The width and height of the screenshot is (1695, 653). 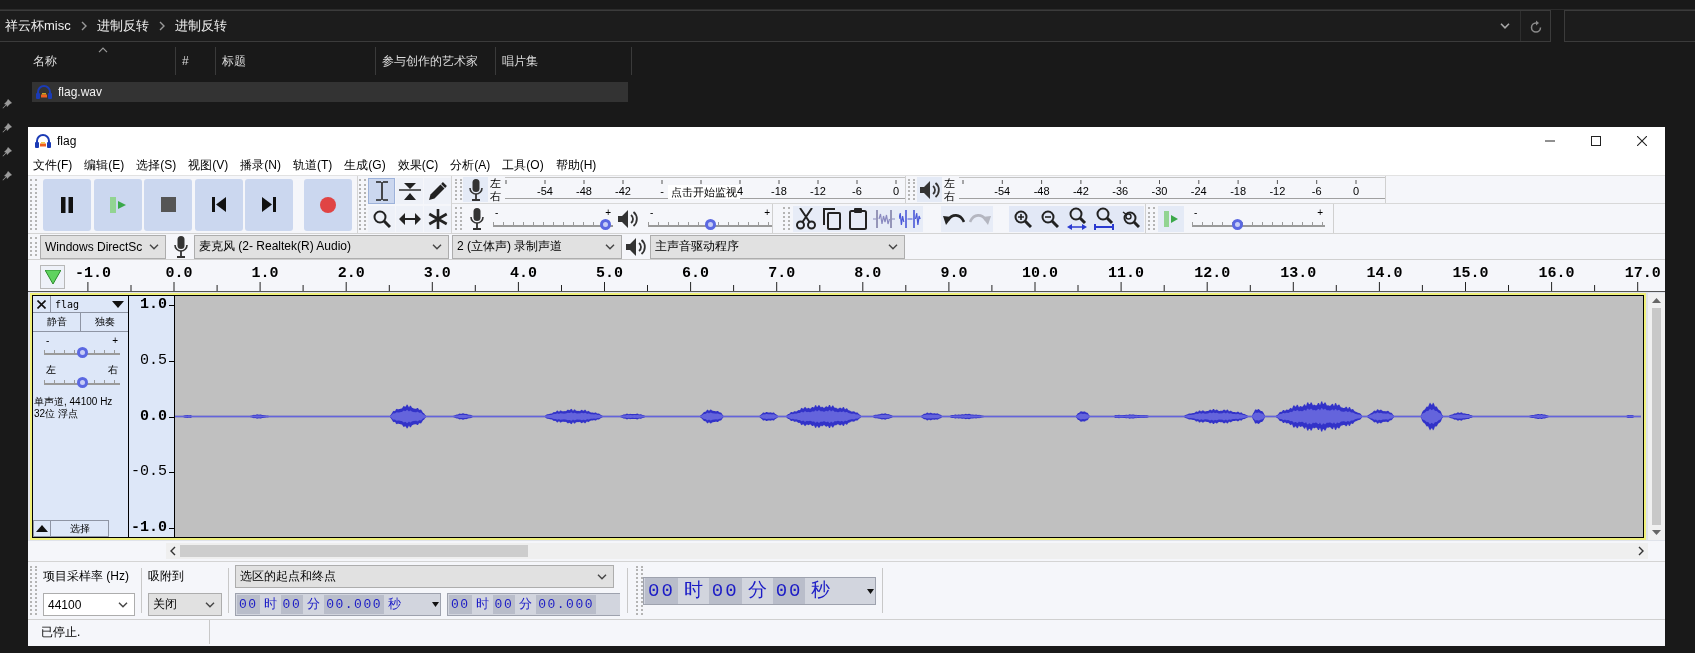 What do you see at coordinates (846, 277) in the screenshot?
I see `timeline-ruler: -1.0 0.0 1.0 2.0 3.0 4.0 5.0 6.0 7.0 8.0 9.0 10.0 11.0 12.0 13.0 14.0 15.0 16.0 17.0` at bounding box center [846, 277].